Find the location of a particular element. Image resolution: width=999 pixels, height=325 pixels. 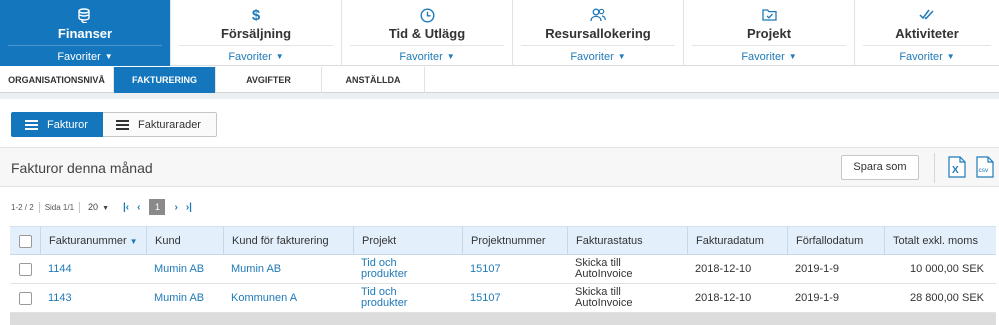

nav-projekt: Projekt Favoriter ▼ is located at coordinates (769, 33).